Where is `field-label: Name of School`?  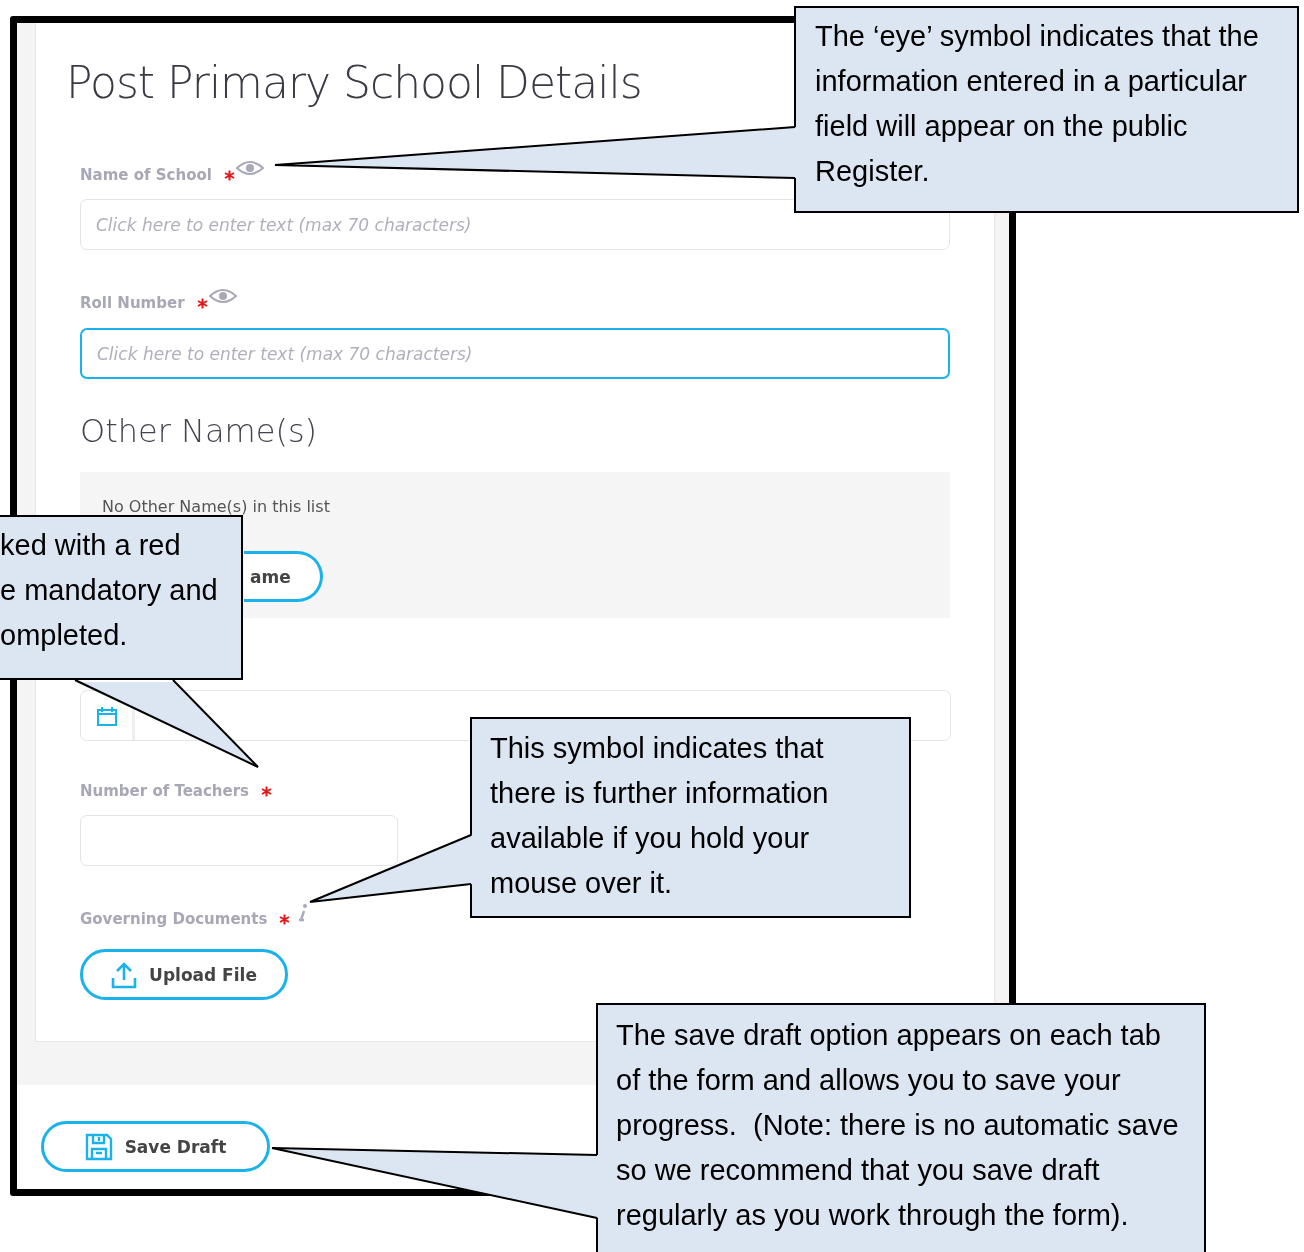 field-label: Name of School is located at coordinates (146, 175).